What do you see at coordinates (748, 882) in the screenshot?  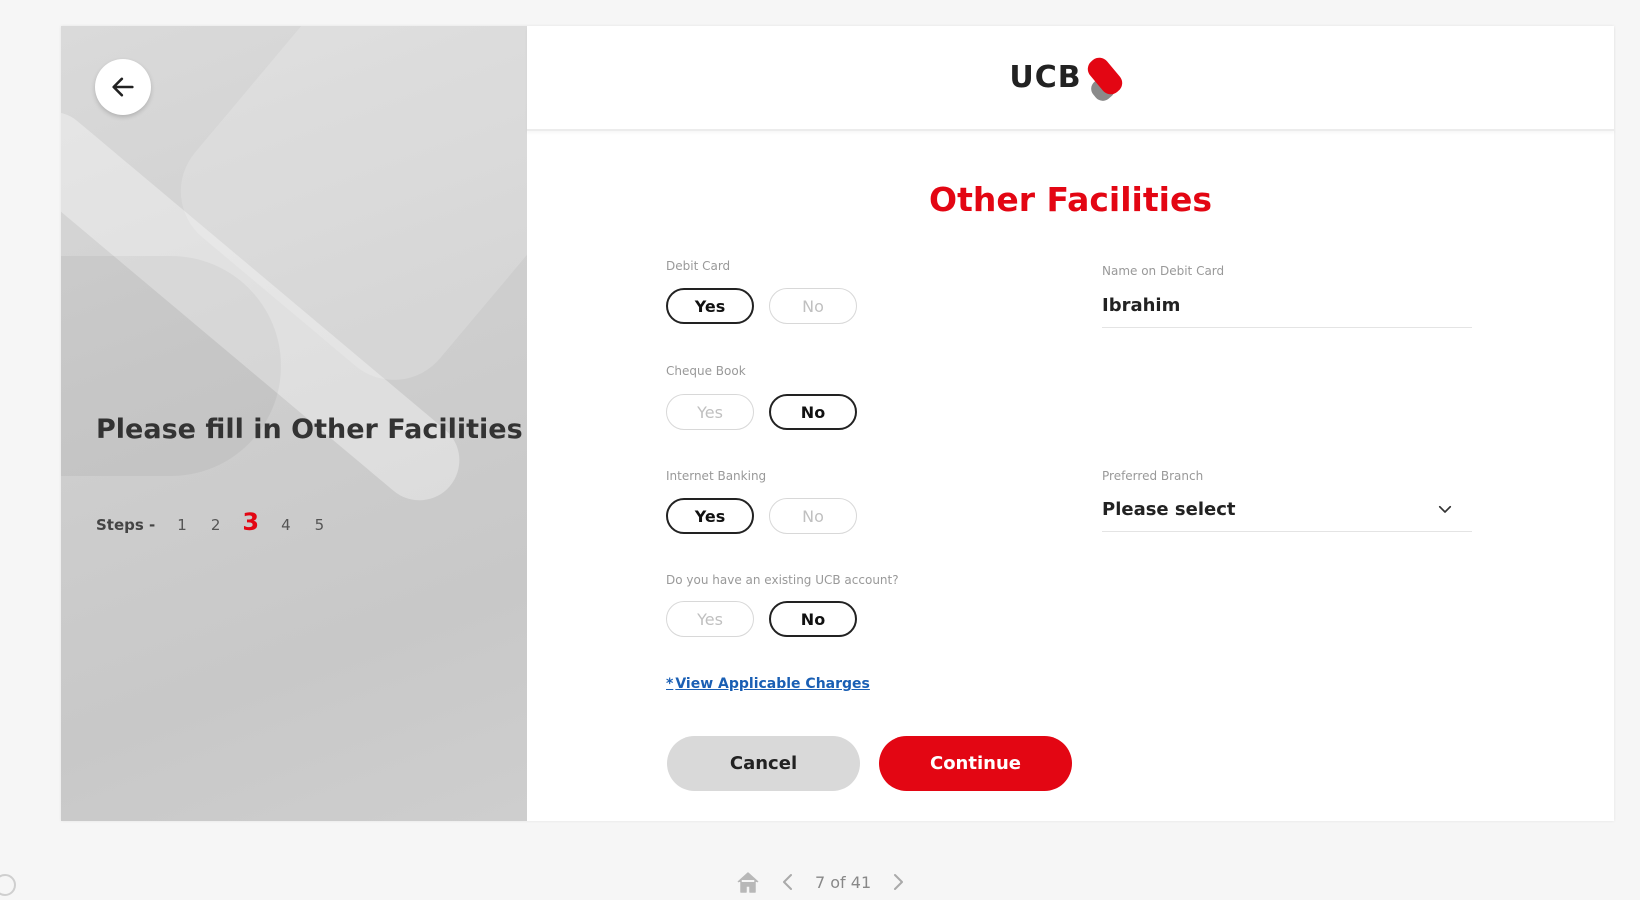 I see `home-icon` at bounding box center [748, 882].